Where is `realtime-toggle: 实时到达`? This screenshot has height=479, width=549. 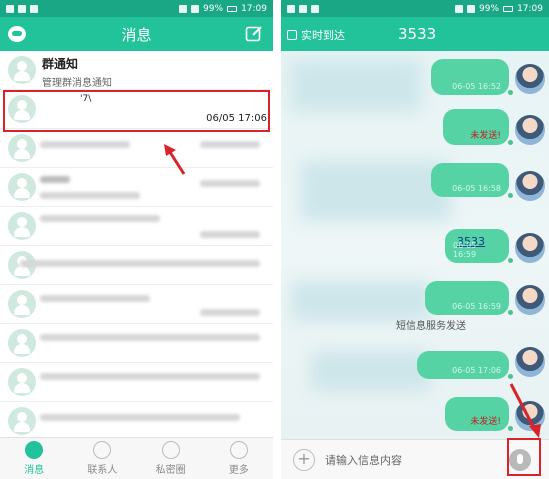
realtime-toggle: 实时到达 is located at coordinates (316, 35).